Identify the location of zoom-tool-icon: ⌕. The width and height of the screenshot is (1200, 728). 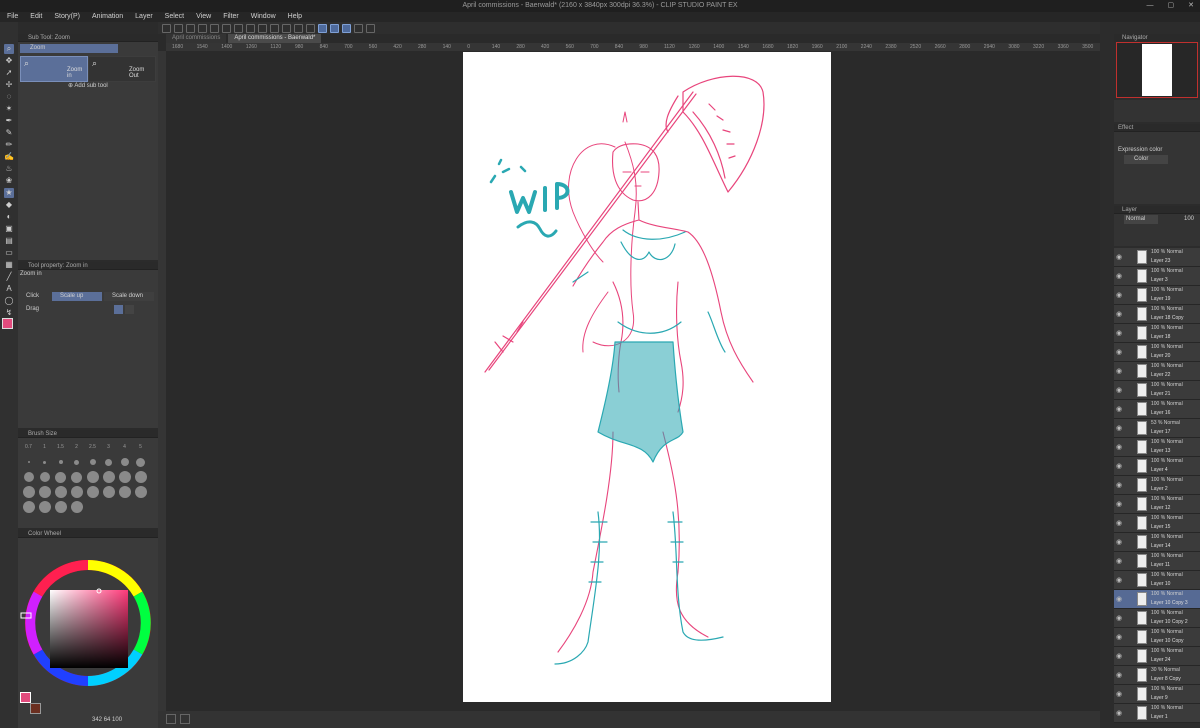
(9, 49).